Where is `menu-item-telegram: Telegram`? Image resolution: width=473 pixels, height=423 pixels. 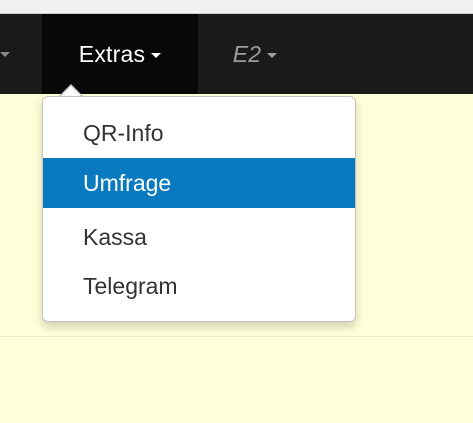
menu-item-telegram: Telegram is located at coordinates (199, 286).